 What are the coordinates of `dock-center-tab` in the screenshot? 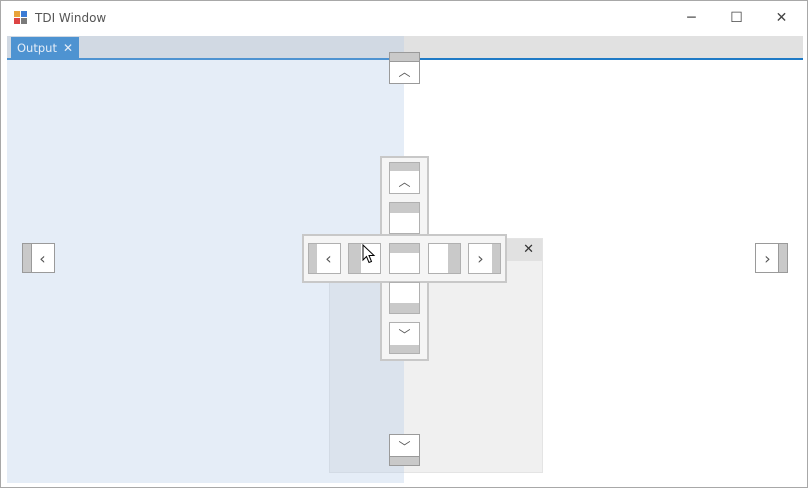 It's located at (404, 258).